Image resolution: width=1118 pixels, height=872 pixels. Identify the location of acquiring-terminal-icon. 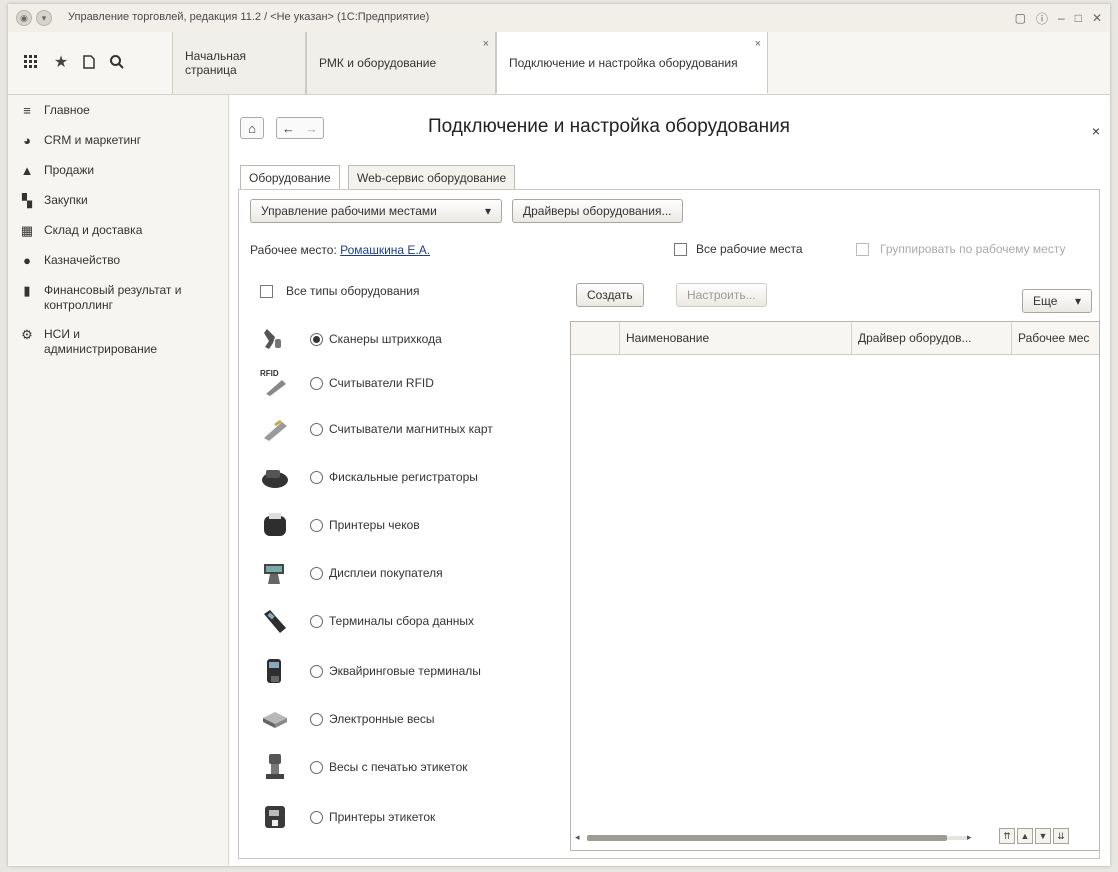
(275, 671).